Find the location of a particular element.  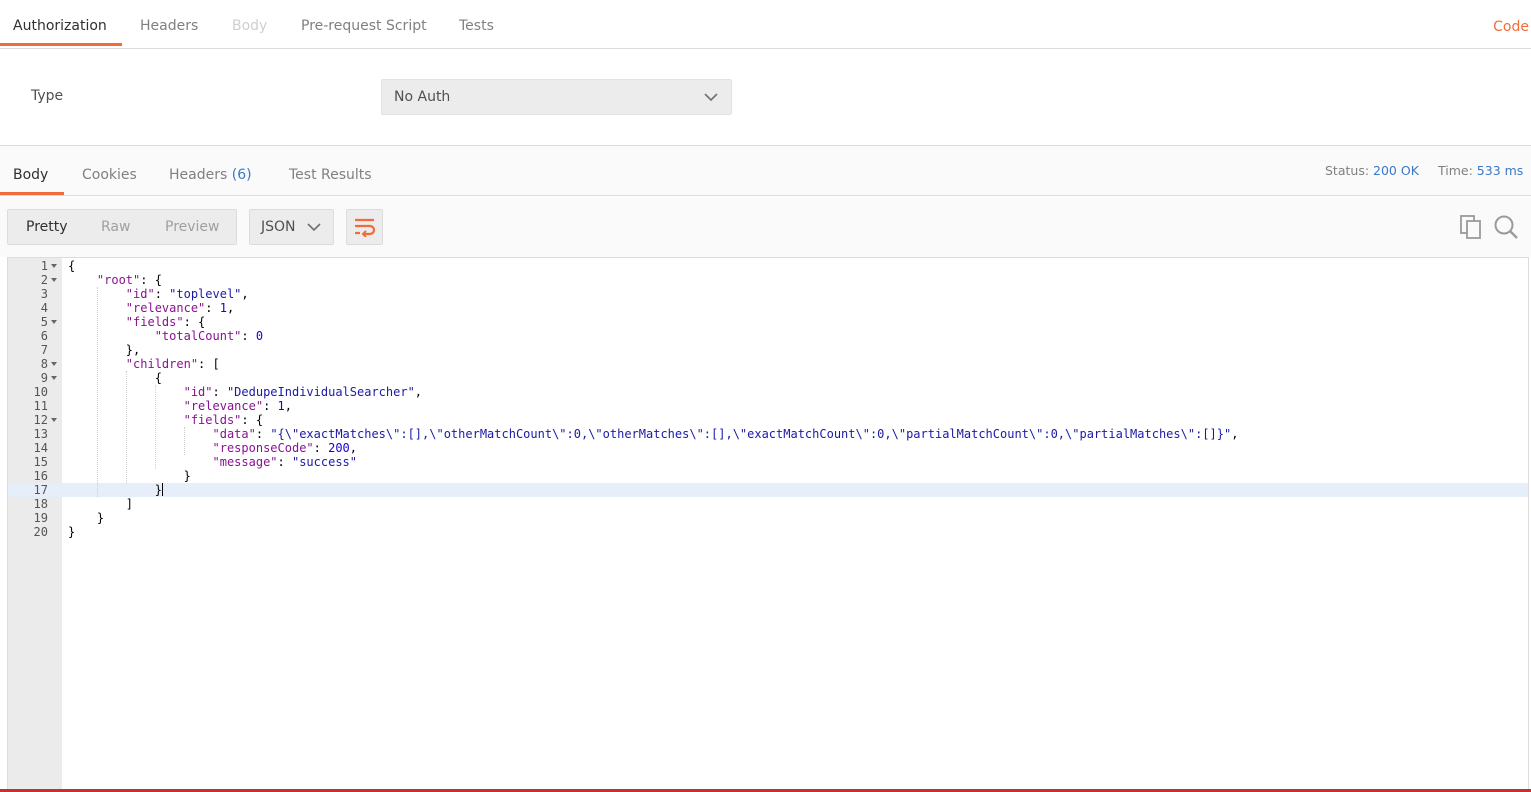

tab-body: Body is located at coordinates (249, 26).